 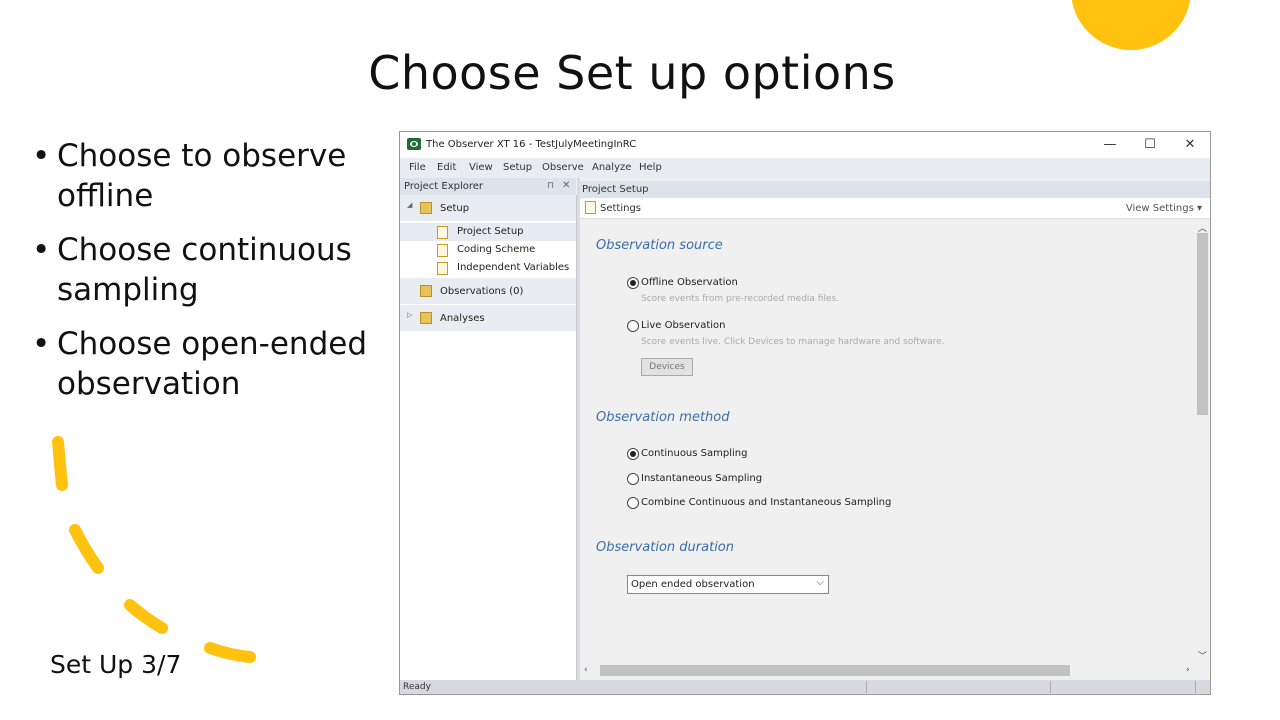 I want to click on scroll-down-icon: ﹀, so click(x=1202, y=655).